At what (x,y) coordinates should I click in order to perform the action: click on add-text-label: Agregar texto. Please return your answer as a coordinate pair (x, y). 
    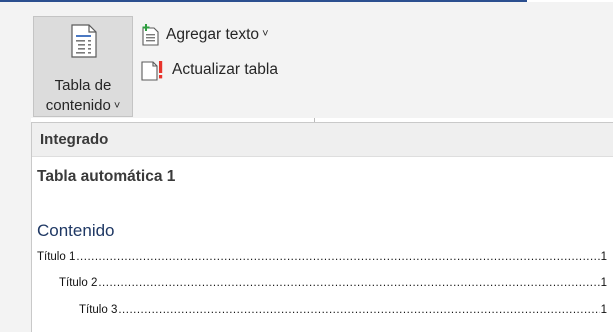
    Looking at the image, I should click on (213, 34).